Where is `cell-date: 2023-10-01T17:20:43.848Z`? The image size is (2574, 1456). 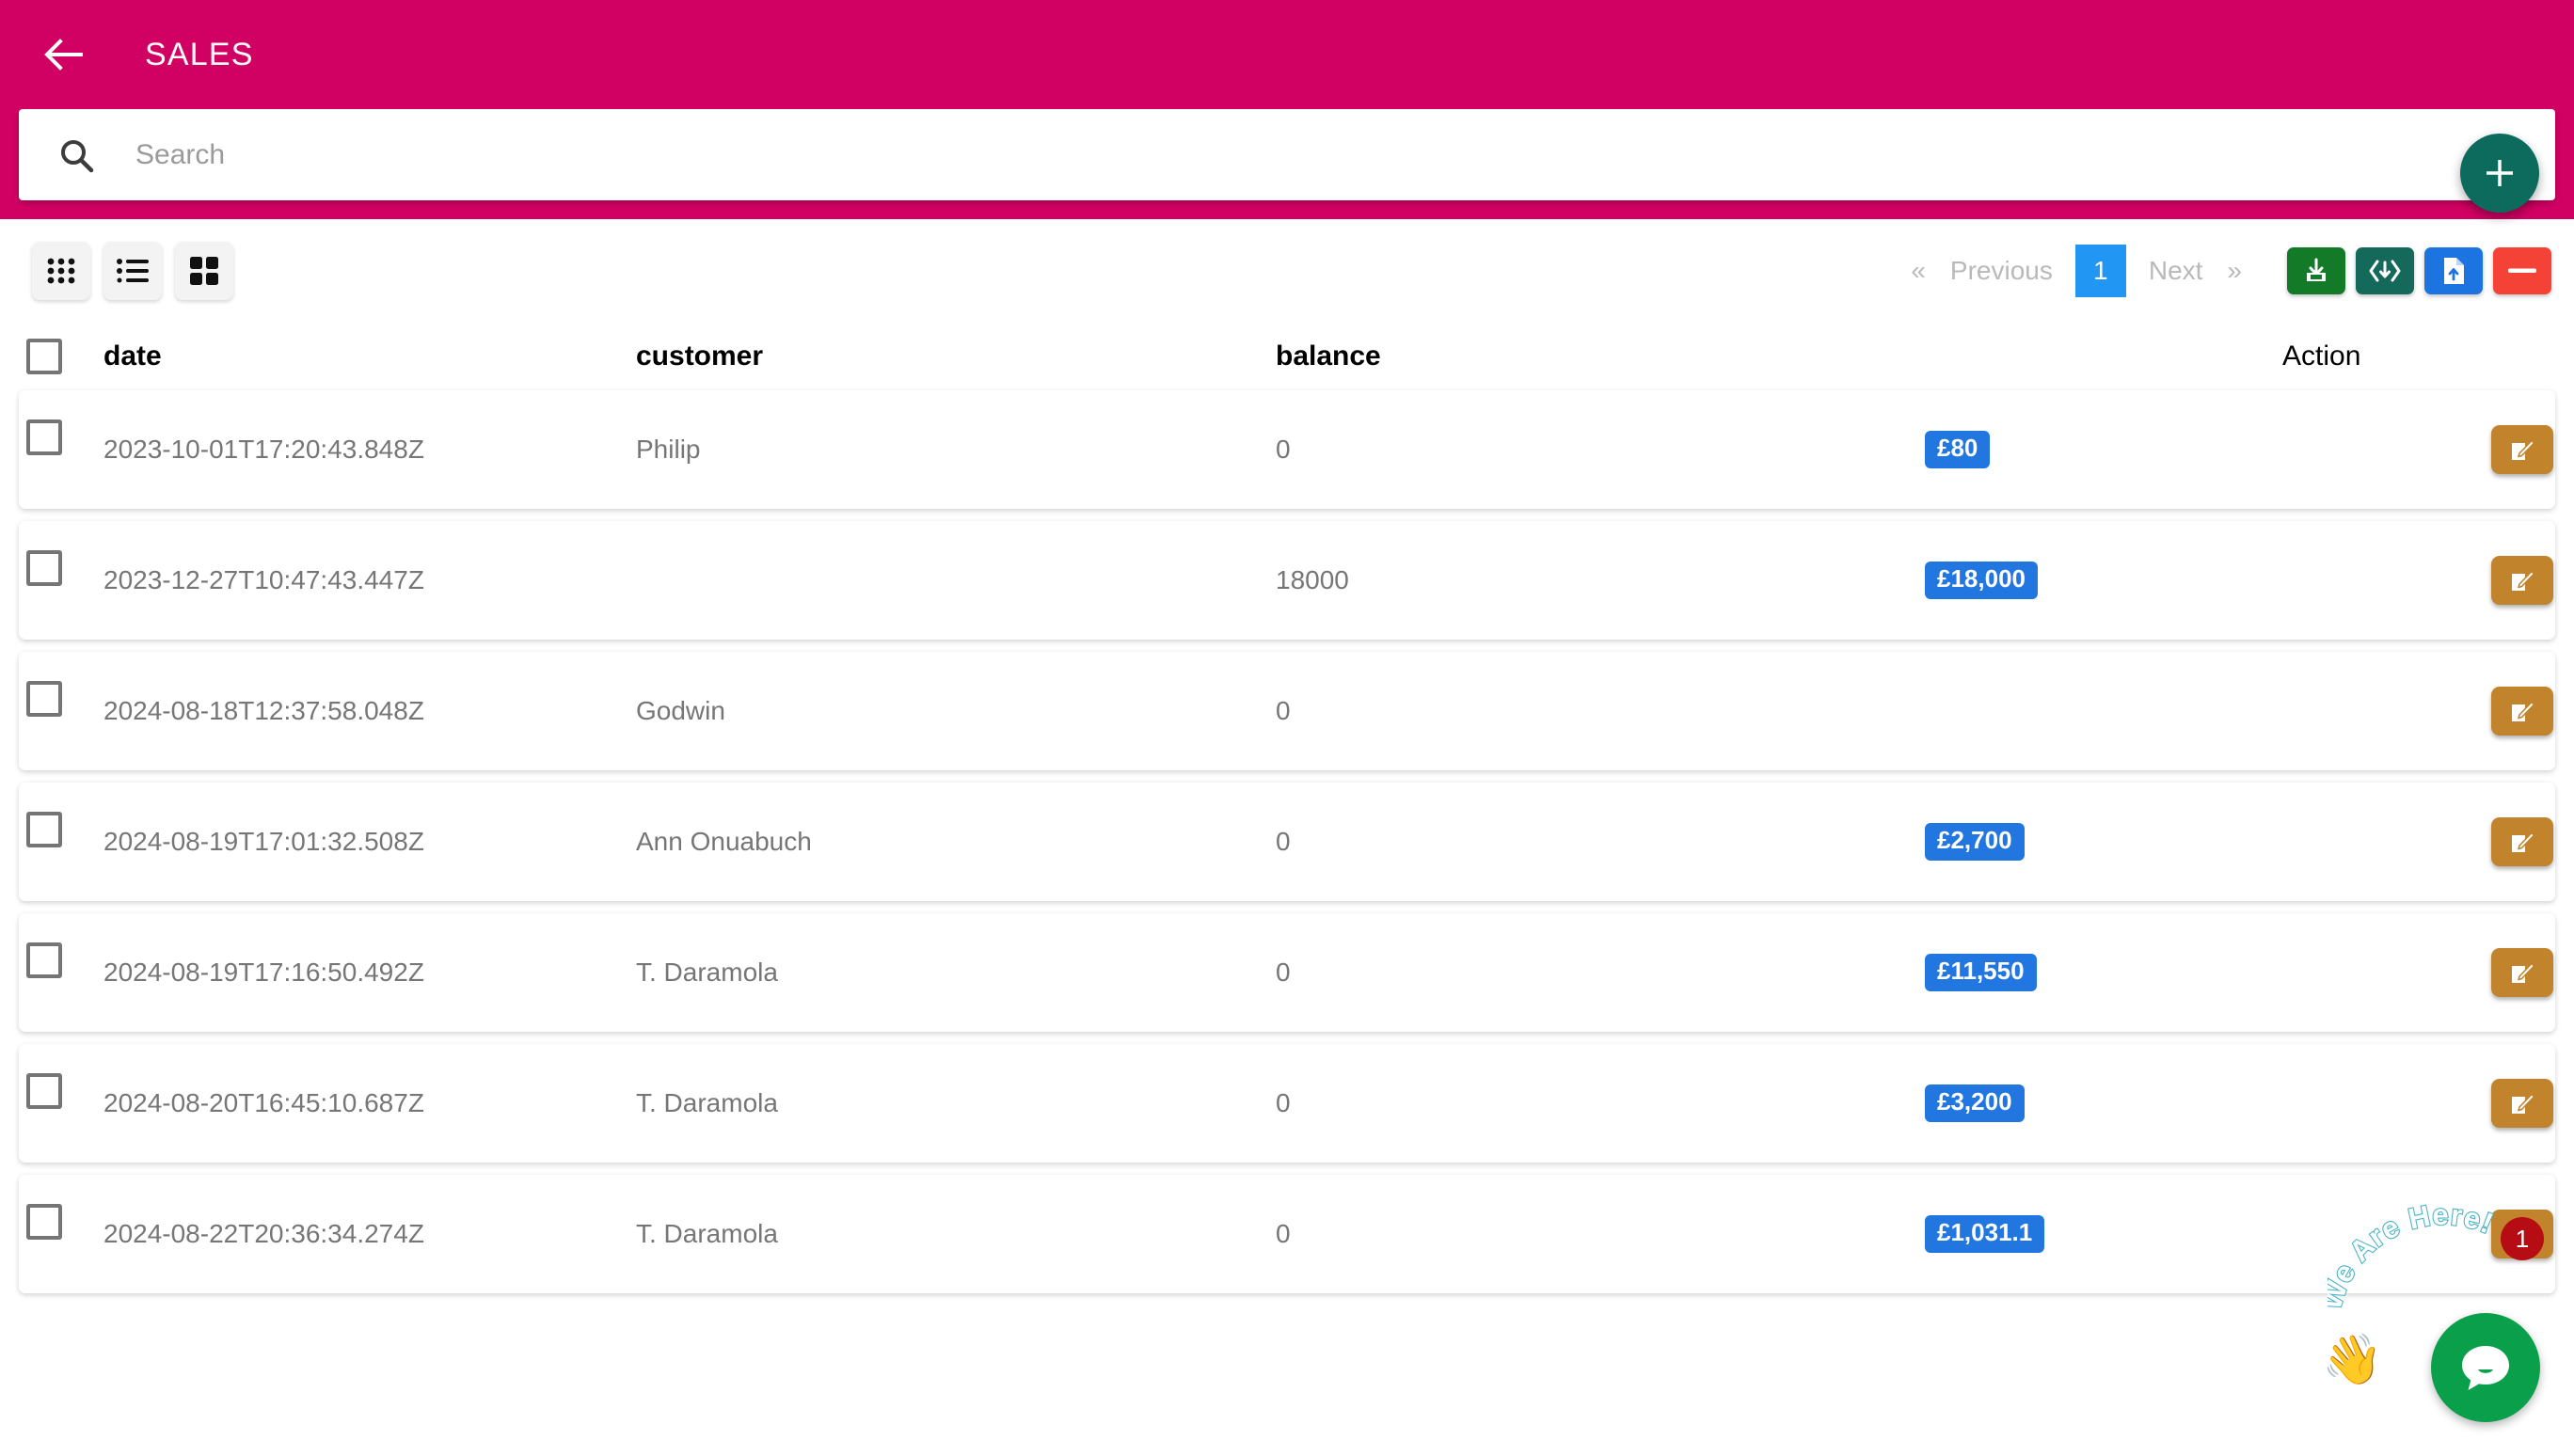 cell-date: 2023-10-01T17:20:43.848Z is located at coordinates (263, 449).